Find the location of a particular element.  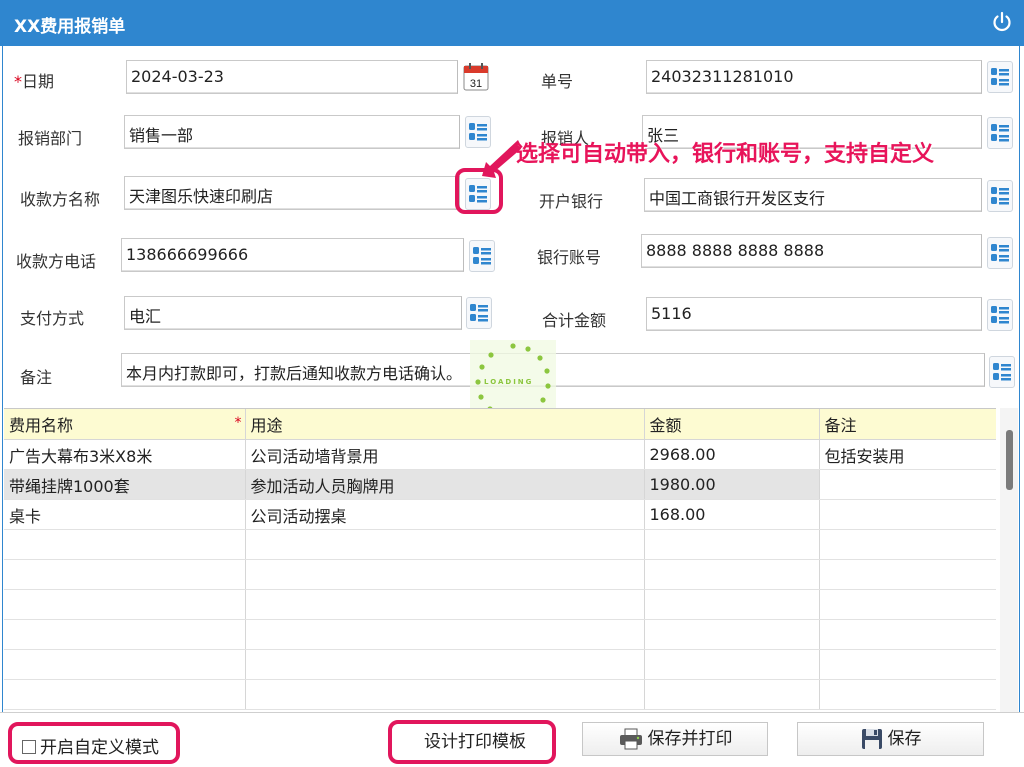

payee-phone-label: 收款方电话 is located at coordinates (56, 261).